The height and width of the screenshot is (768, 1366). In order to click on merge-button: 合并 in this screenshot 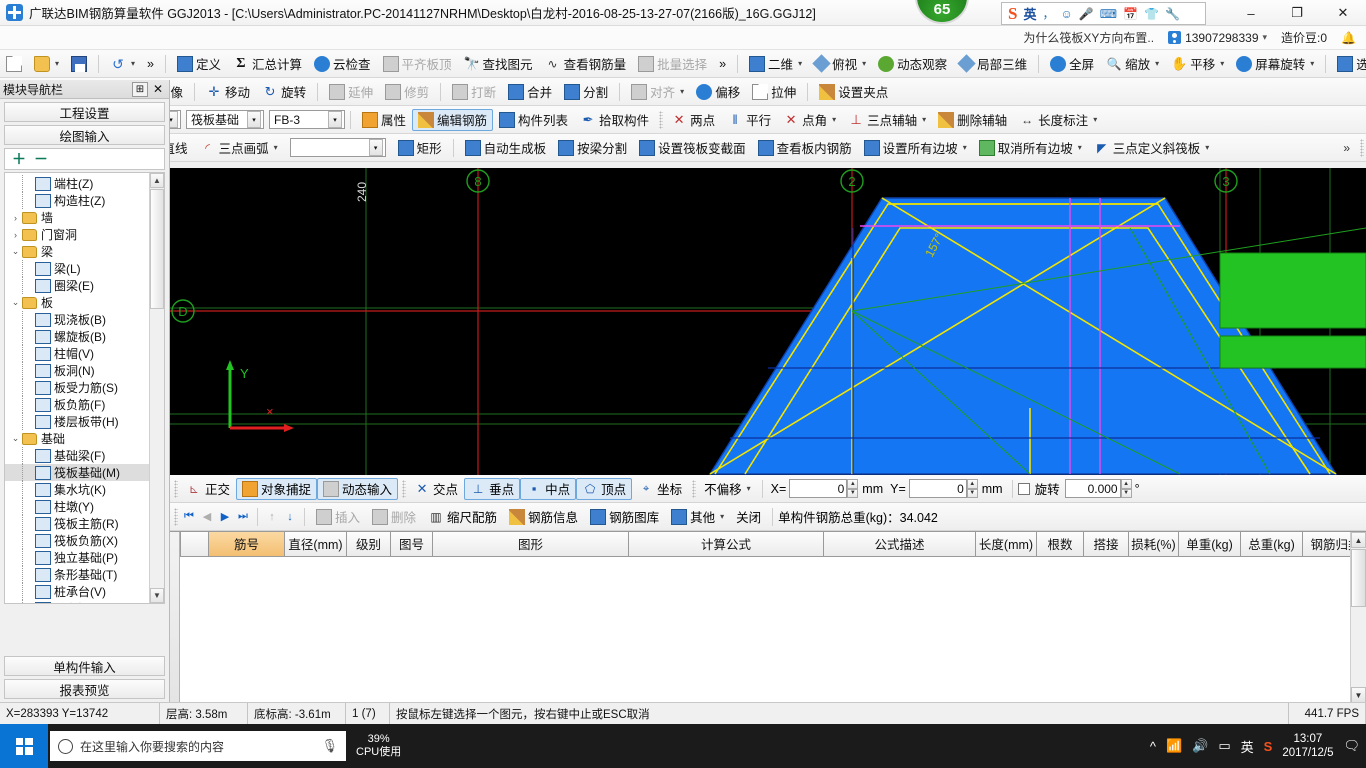, I will do `click(530, 92)`.